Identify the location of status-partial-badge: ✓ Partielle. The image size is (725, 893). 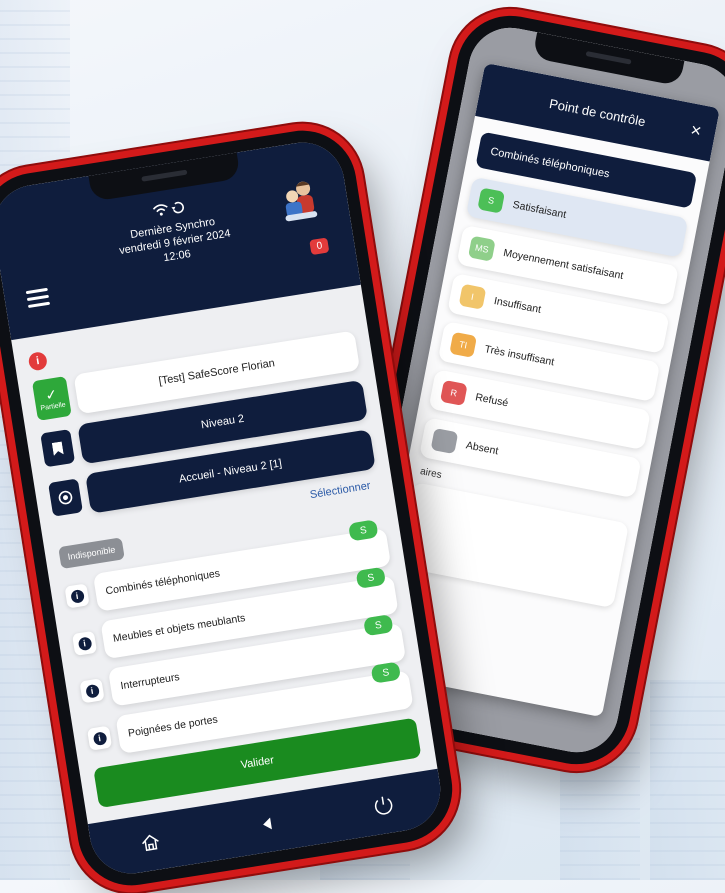
(51, 398).